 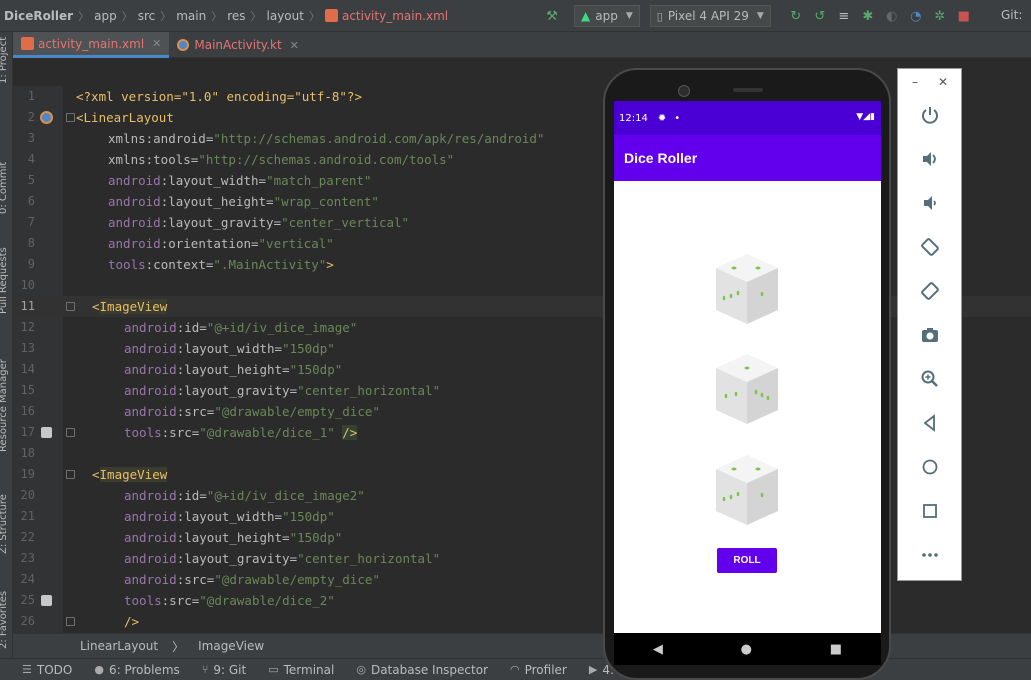 What do you see at coordinates (38, 16) in the screenshot?
I see `breadcrumb-project: DiceRoller` at bounding box center [38, 16].